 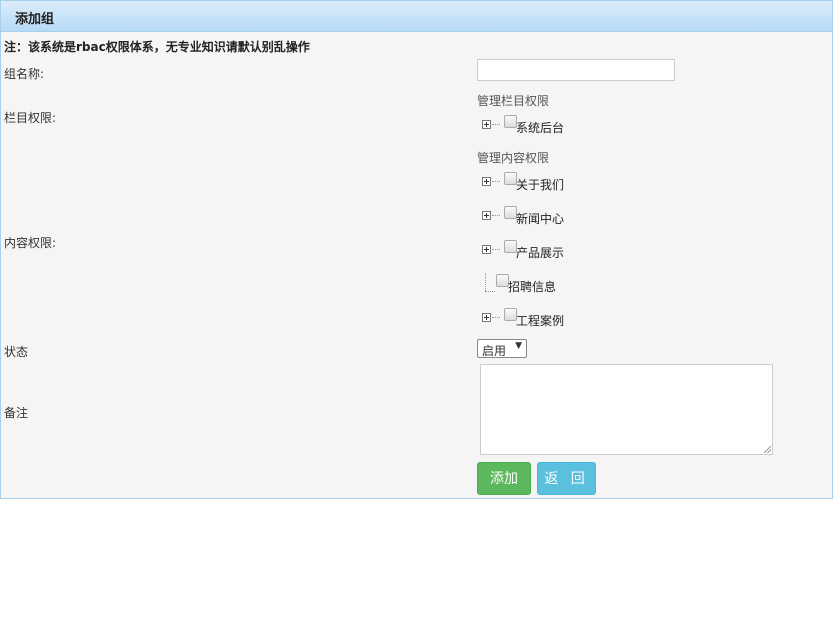 What do you see at coordinates (513, 158) in the screenshot?
I see `content-tree-title: 管理内容权限` at bounding box center [513, 158].